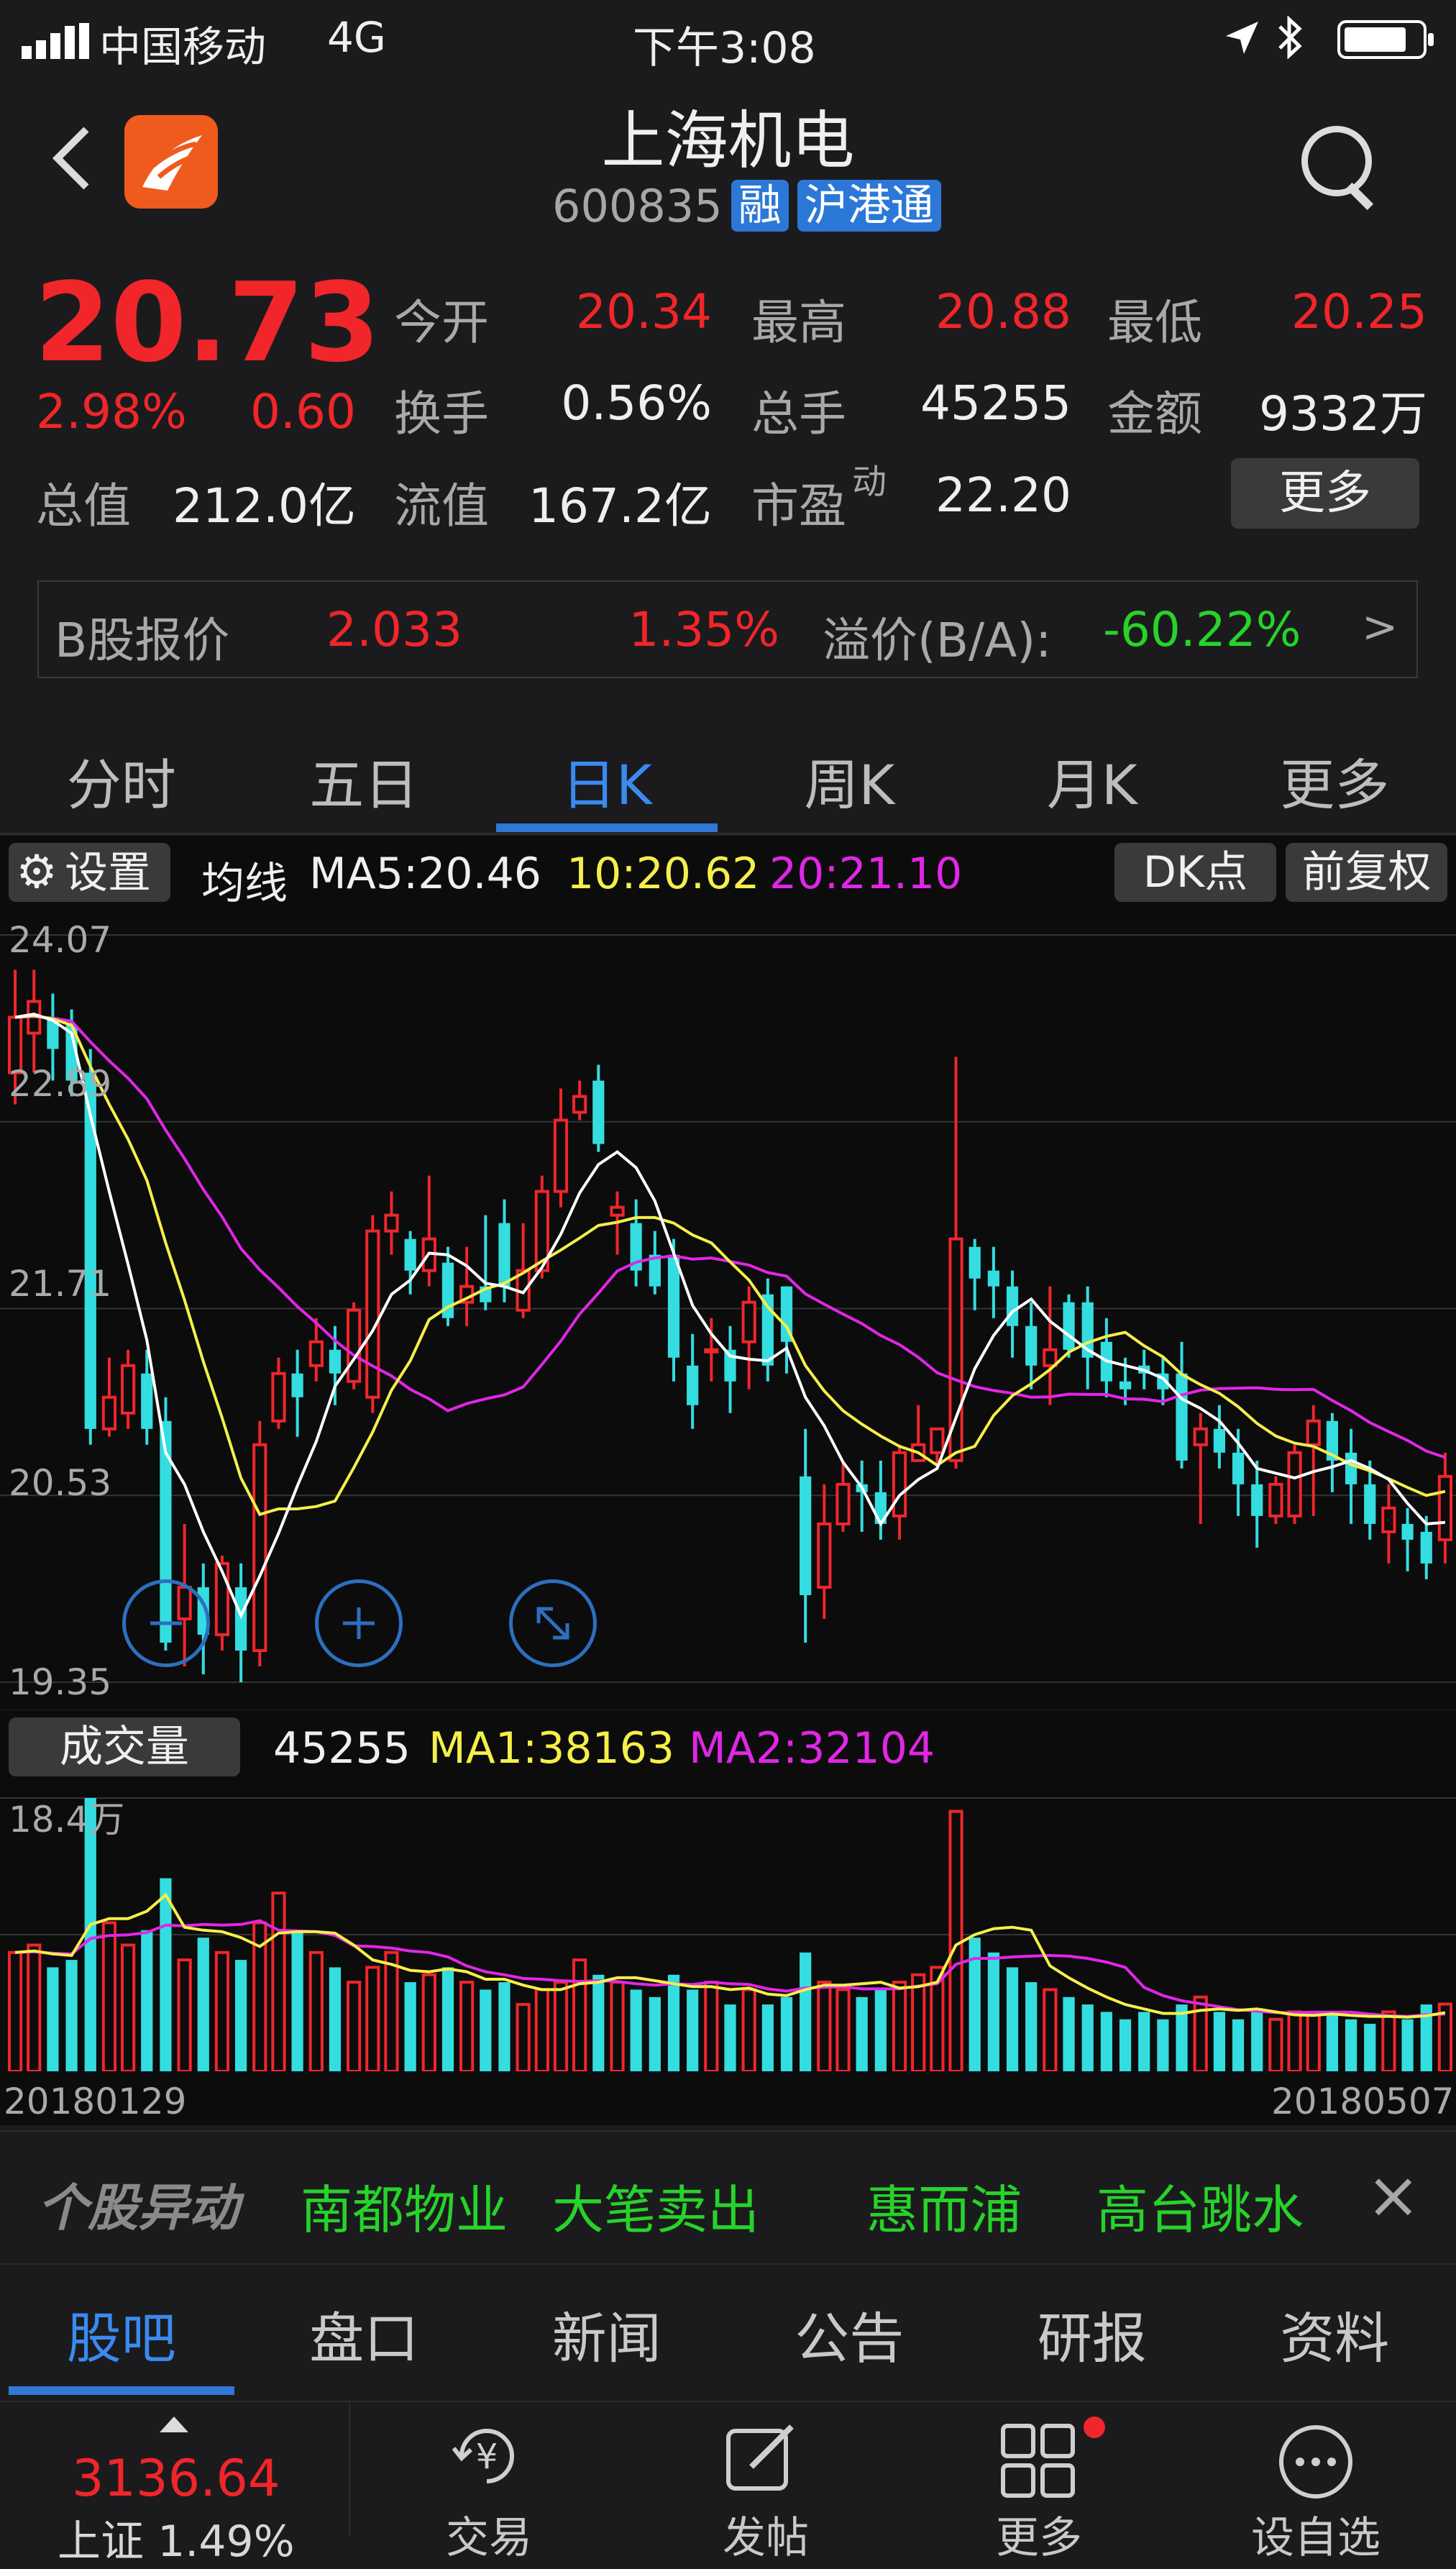 This screenshot has width=1456, height=2569. Describe the element at coordinates (798, 409) in the screenshot. I see `volume-label: 总手` at that location.